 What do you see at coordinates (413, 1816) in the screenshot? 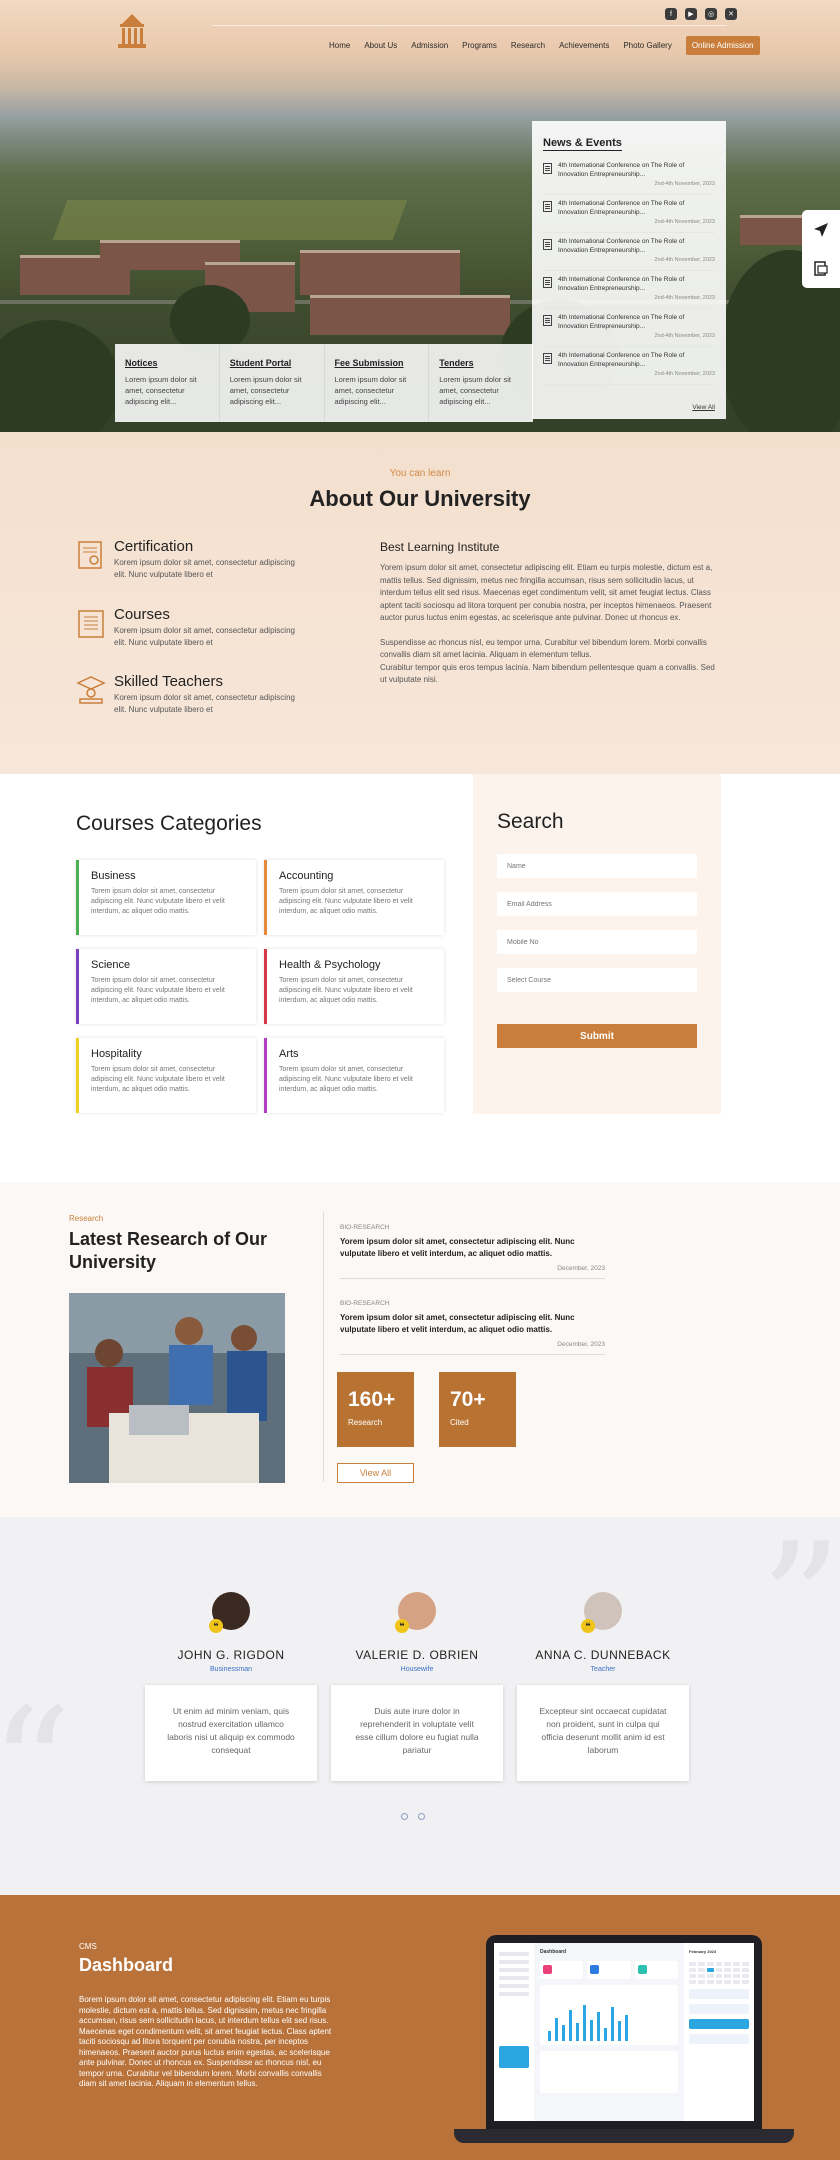
I see `carousel-dots` at bounding box center [413, 1816].